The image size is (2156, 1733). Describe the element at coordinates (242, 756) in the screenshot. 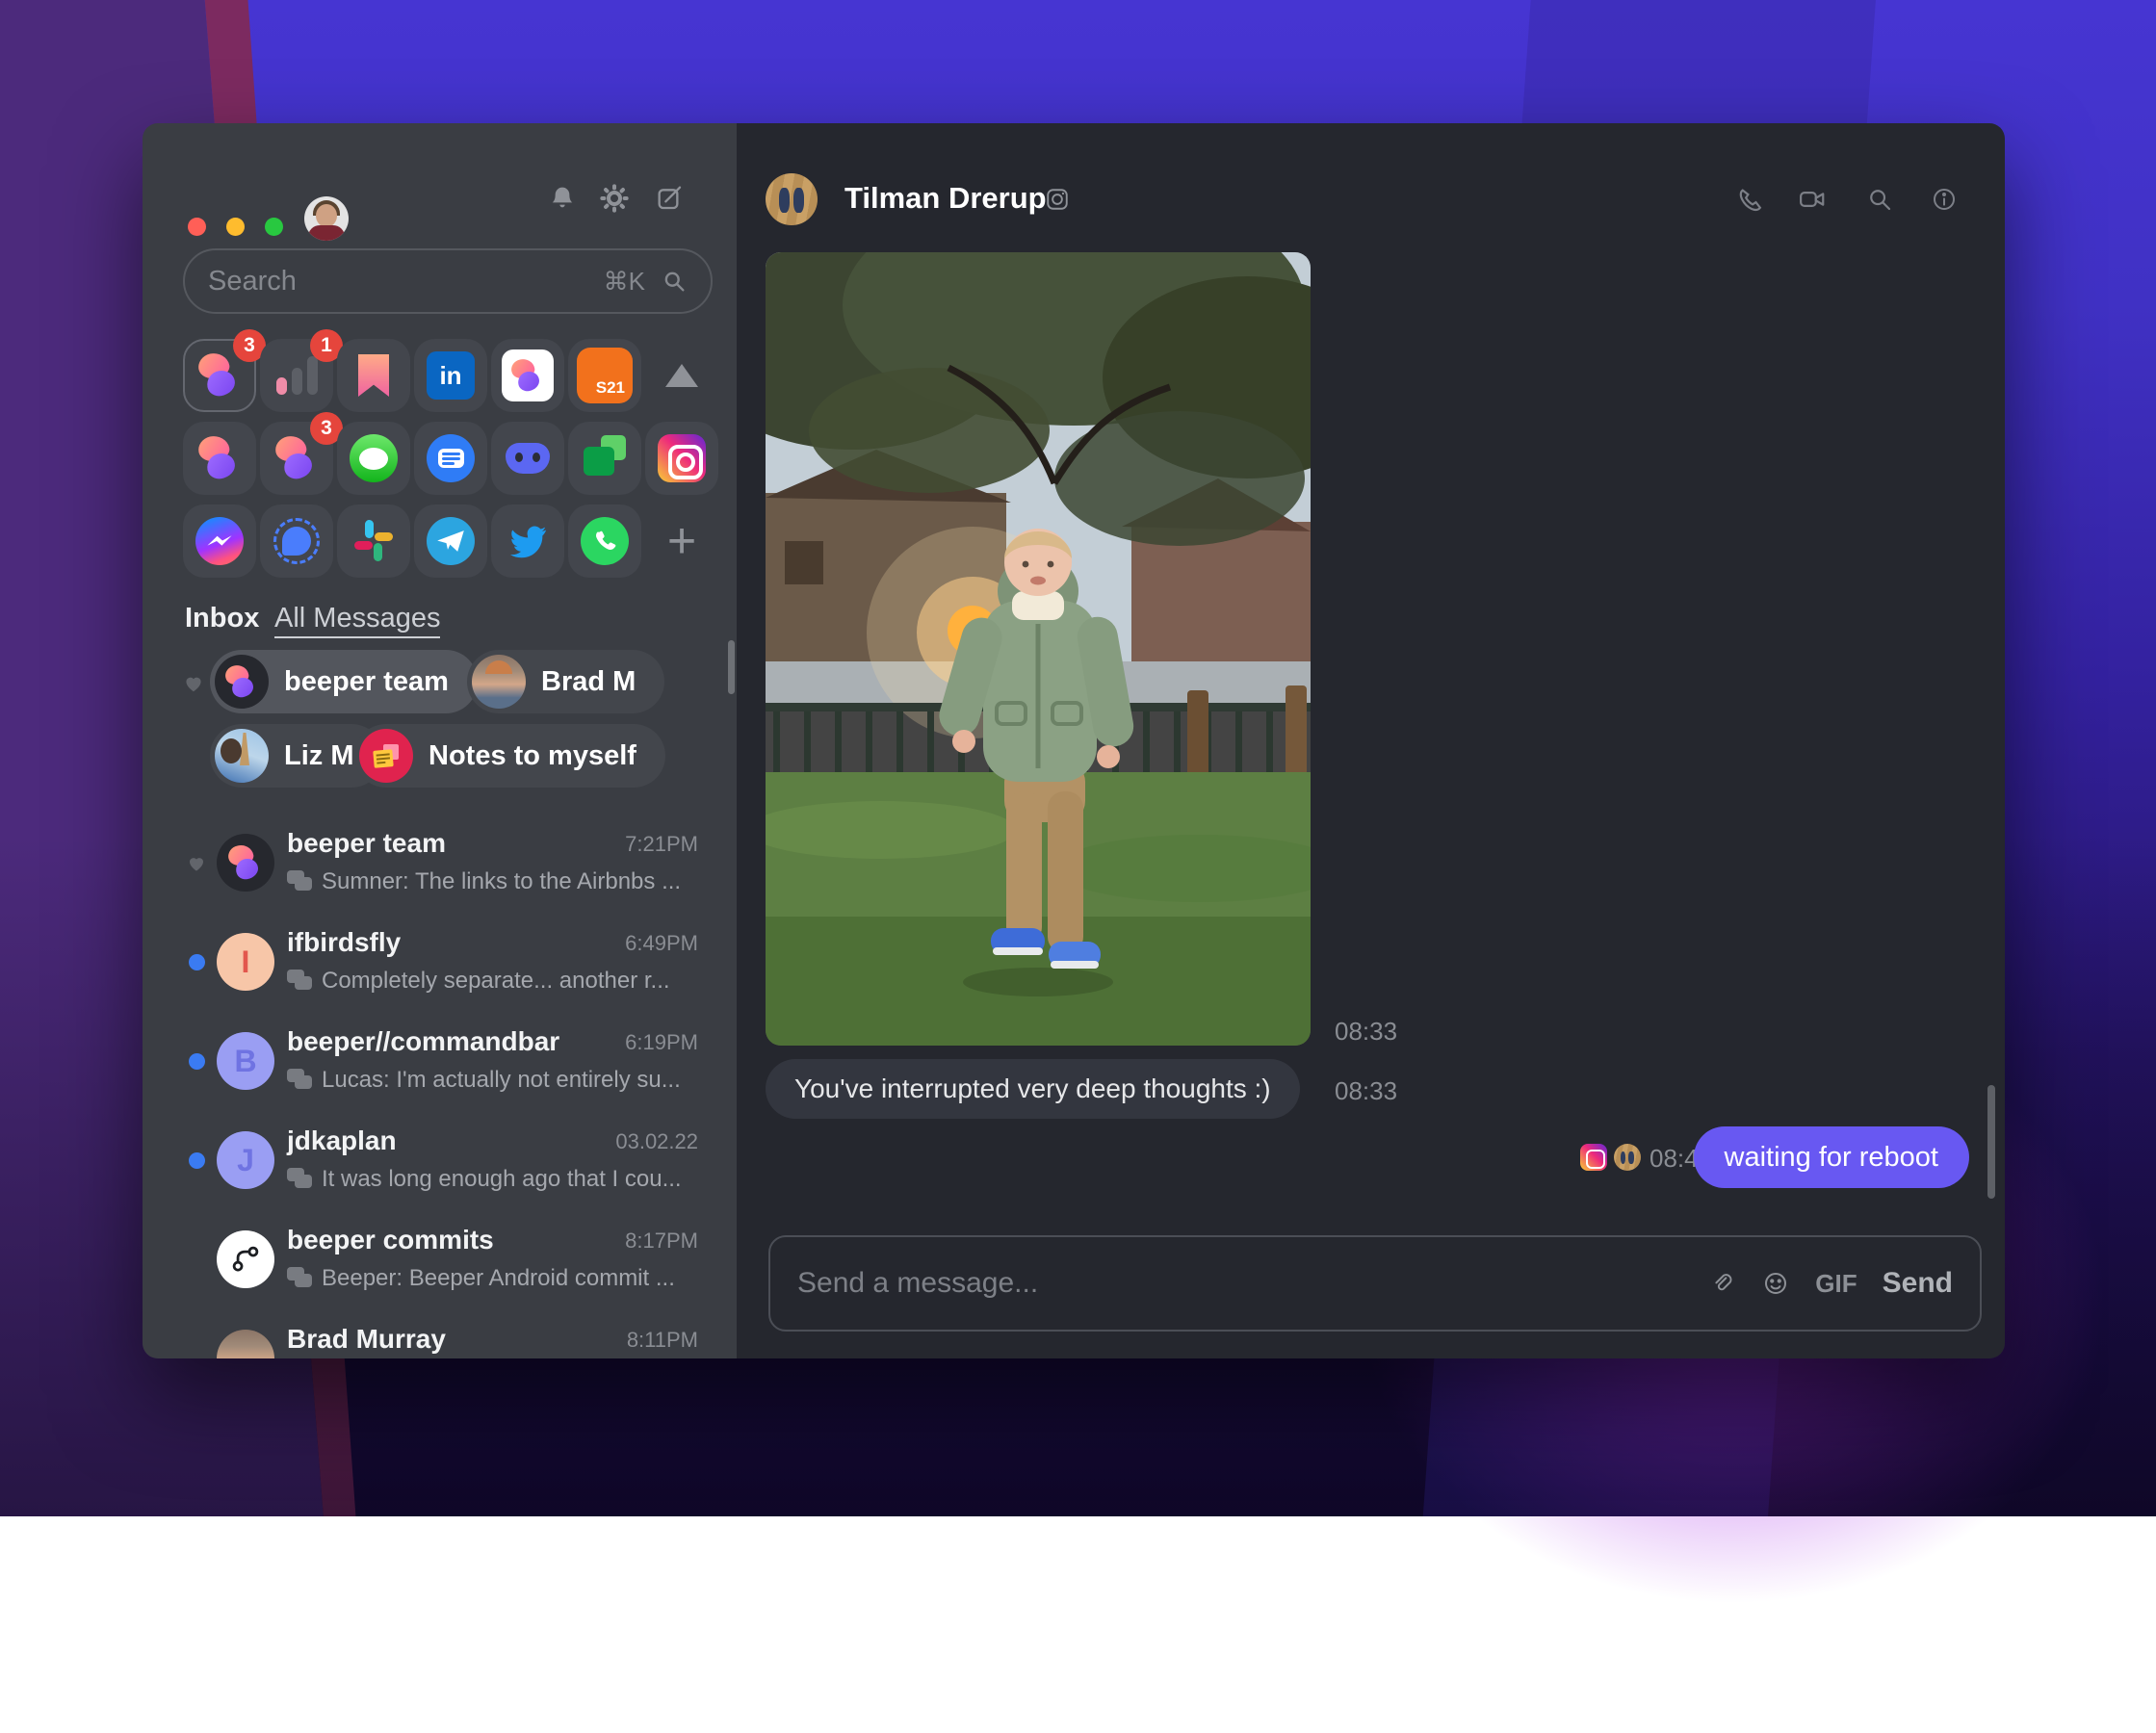

I see `liz-m-avatar` at that location.